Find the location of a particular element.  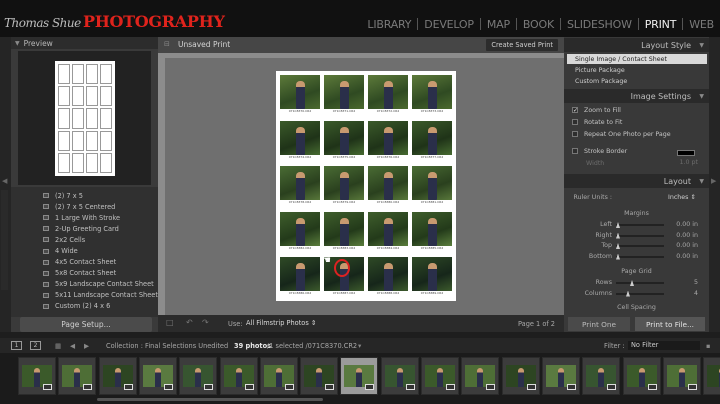

layout-style-picture-package: Picture Package is located at coordinates (637, 70).